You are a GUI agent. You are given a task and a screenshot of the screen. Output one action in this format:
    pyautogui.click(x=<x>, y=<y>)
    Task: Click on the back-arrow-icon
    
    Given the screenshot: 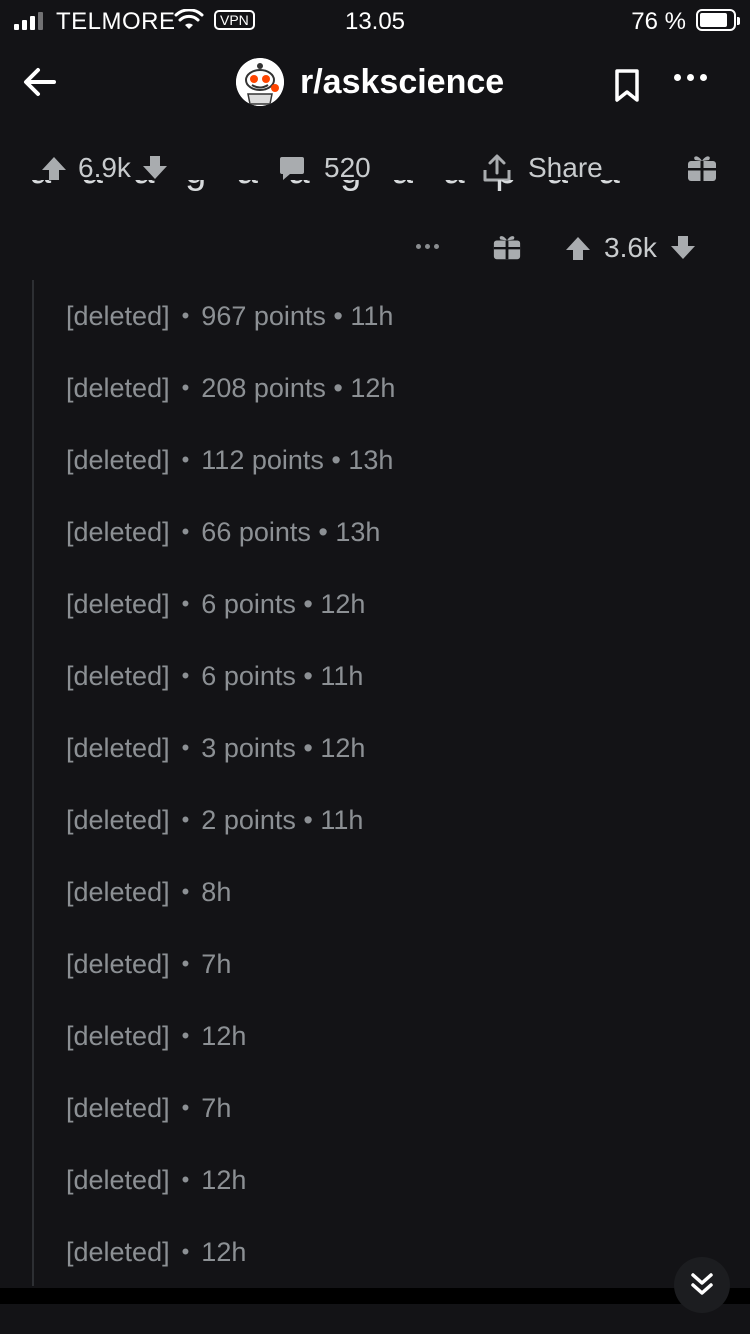 What is the action you would take?
    pyautogui.click(x=40, y=82)
    